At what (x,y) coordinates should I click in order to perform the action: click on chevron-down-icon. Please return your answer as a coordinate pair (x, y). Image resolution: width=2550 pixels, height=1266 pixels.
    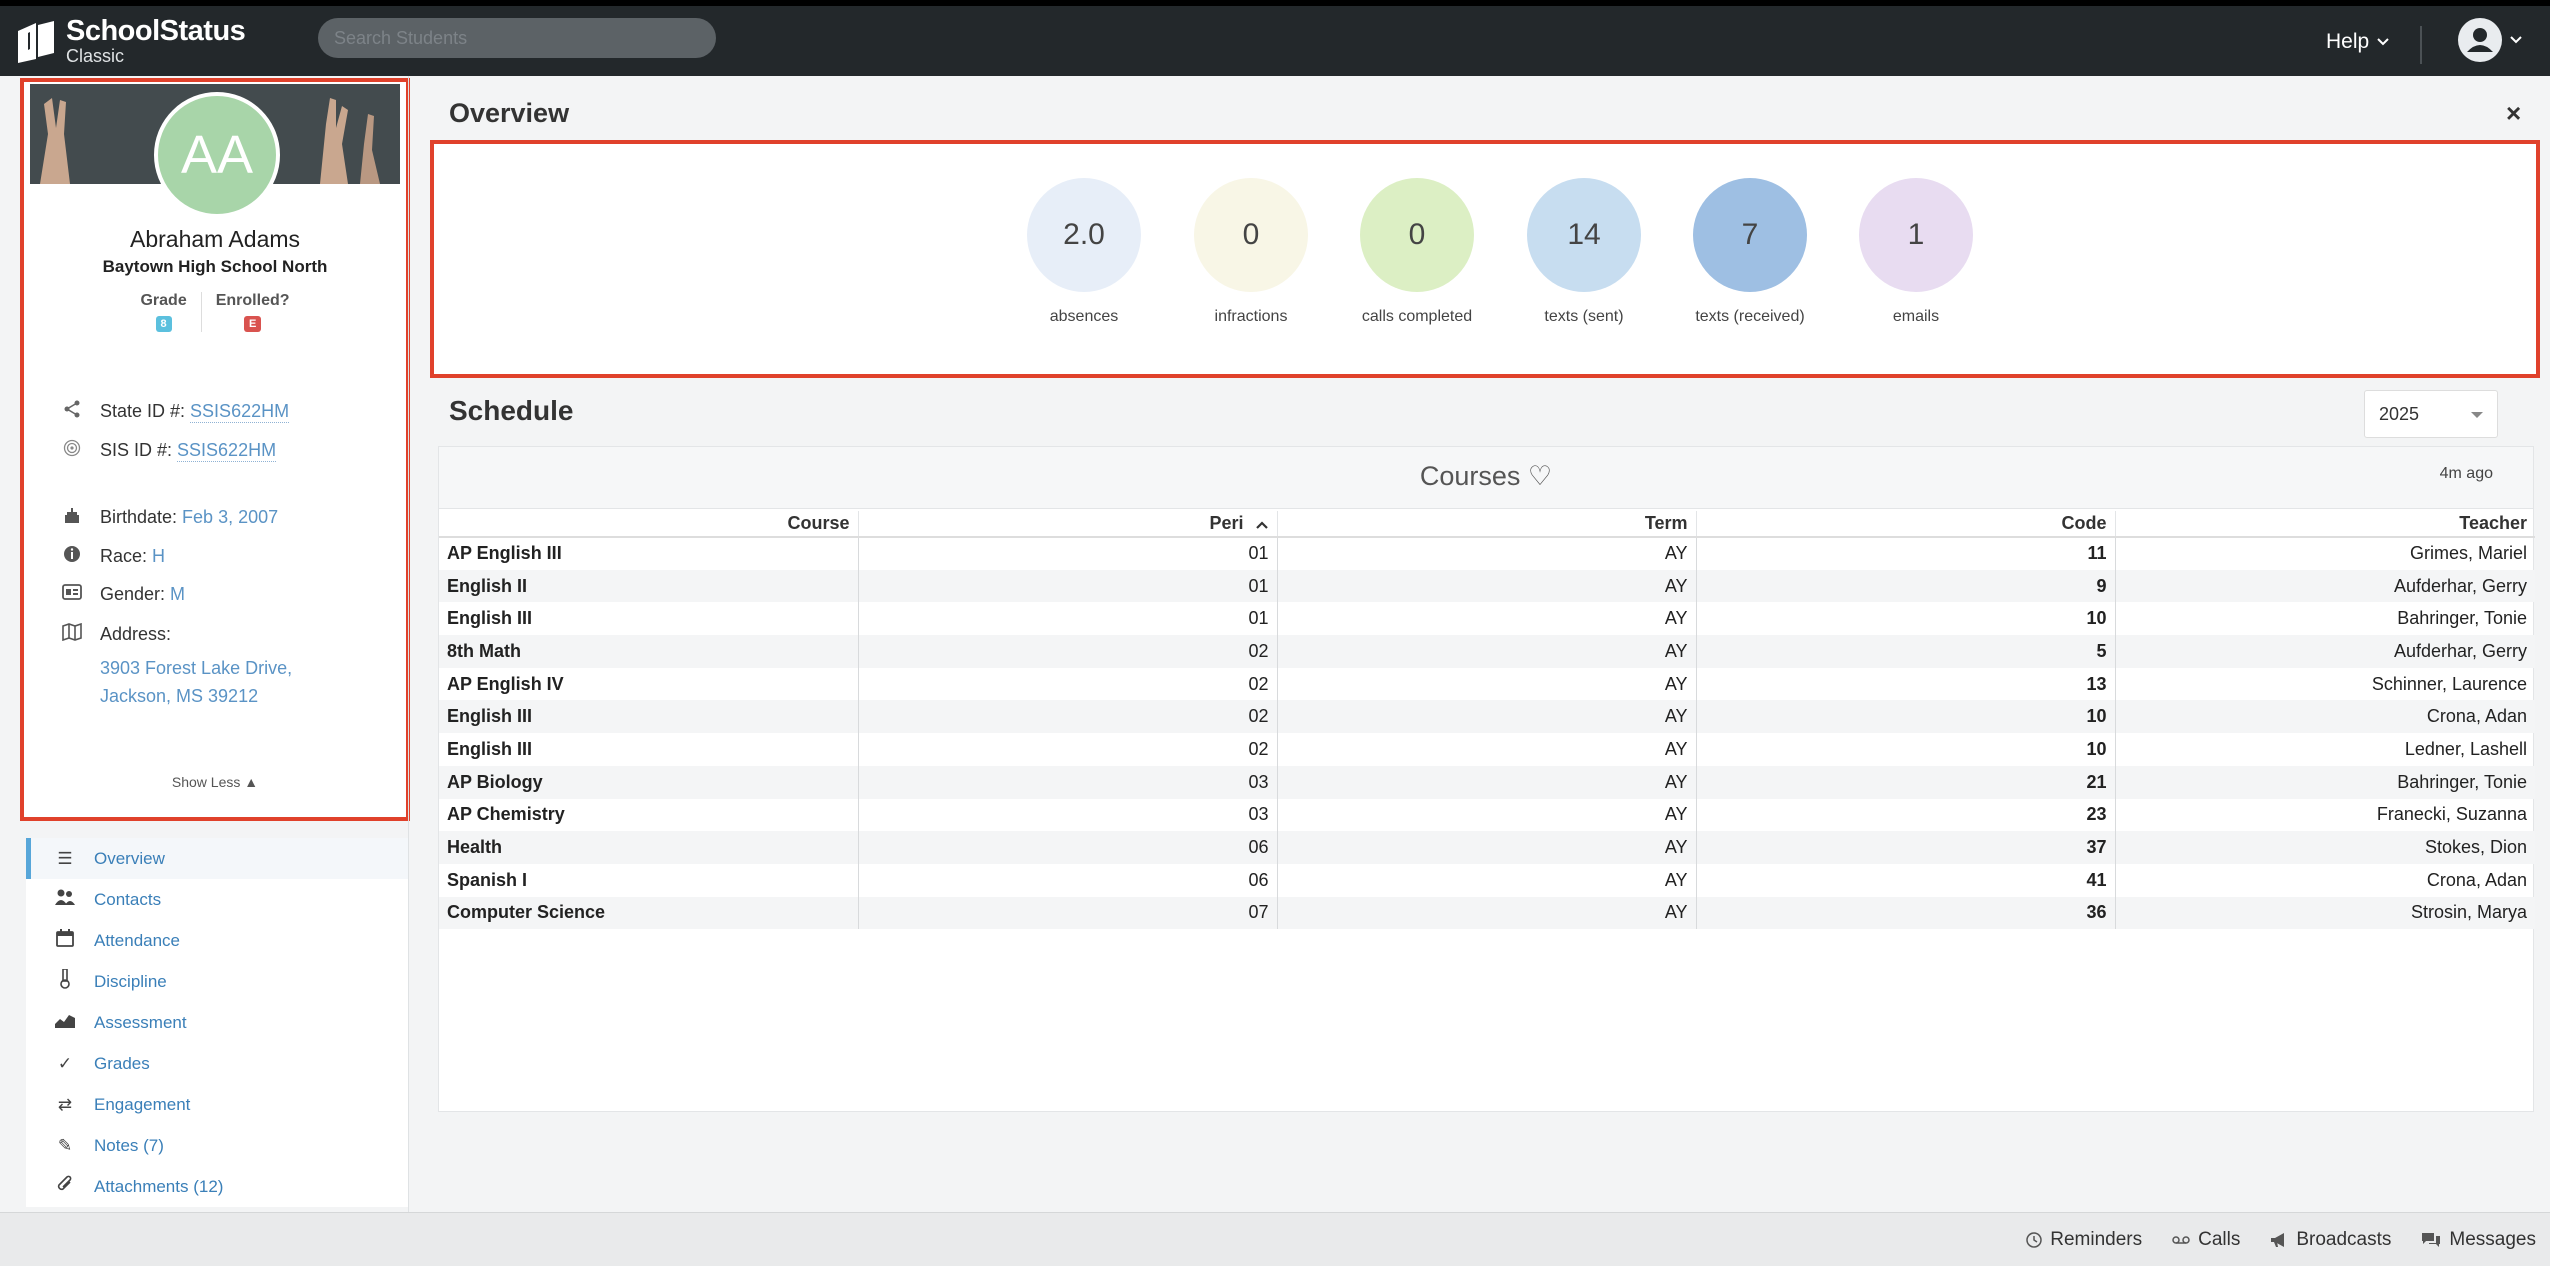
    Looking at the image, I should click on (2383, 42).